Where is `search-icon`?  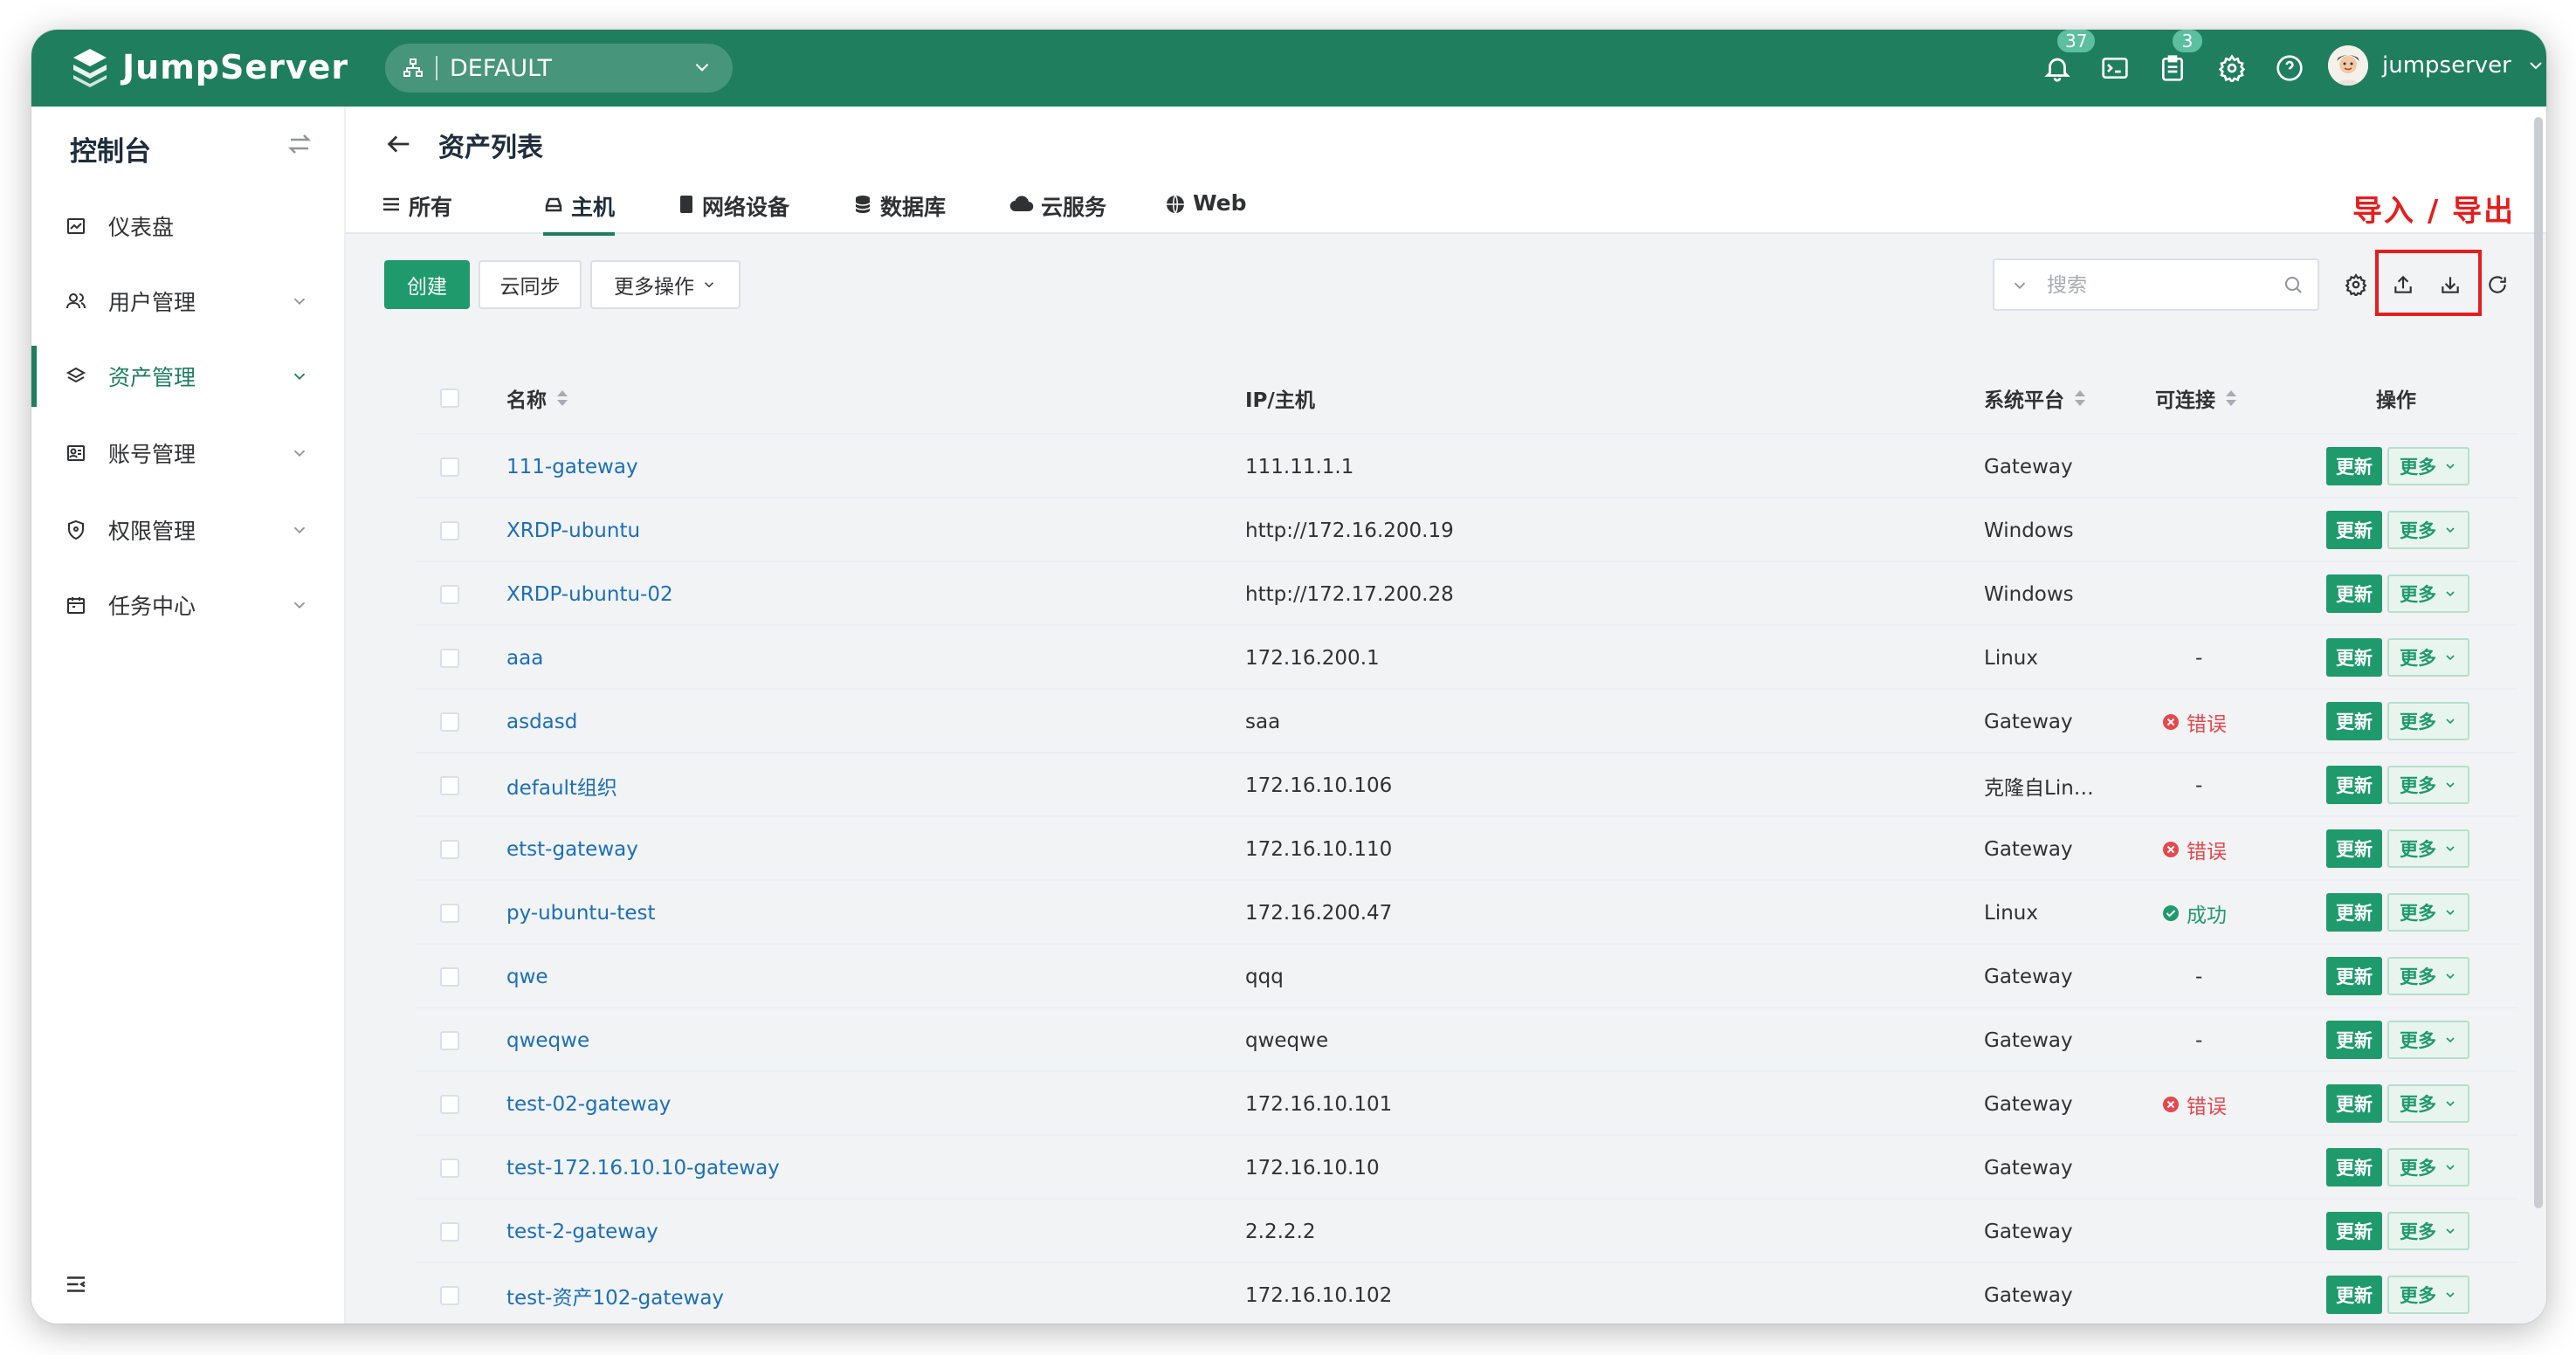 search-icon is located at coordinates (2293, 284).